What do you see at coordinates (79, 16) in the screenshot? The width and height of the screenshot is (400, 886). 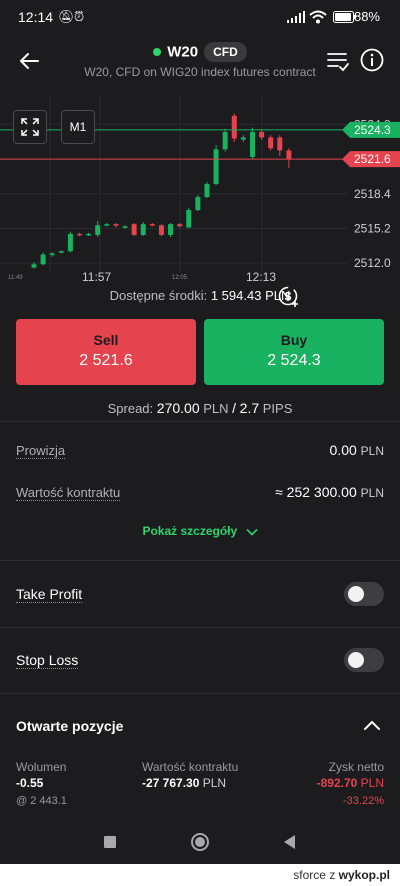 I see `alarm-icon: ⏰︎` at bounding box center [79, 16].